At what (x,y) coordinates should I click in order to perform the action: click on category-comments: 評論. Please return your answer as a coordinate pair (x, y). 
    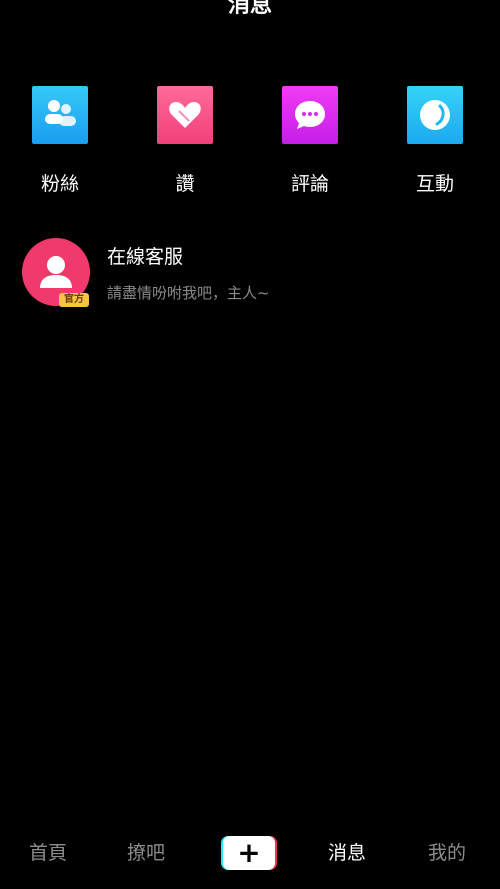
    Looking at the image, I should click on (310, 141).